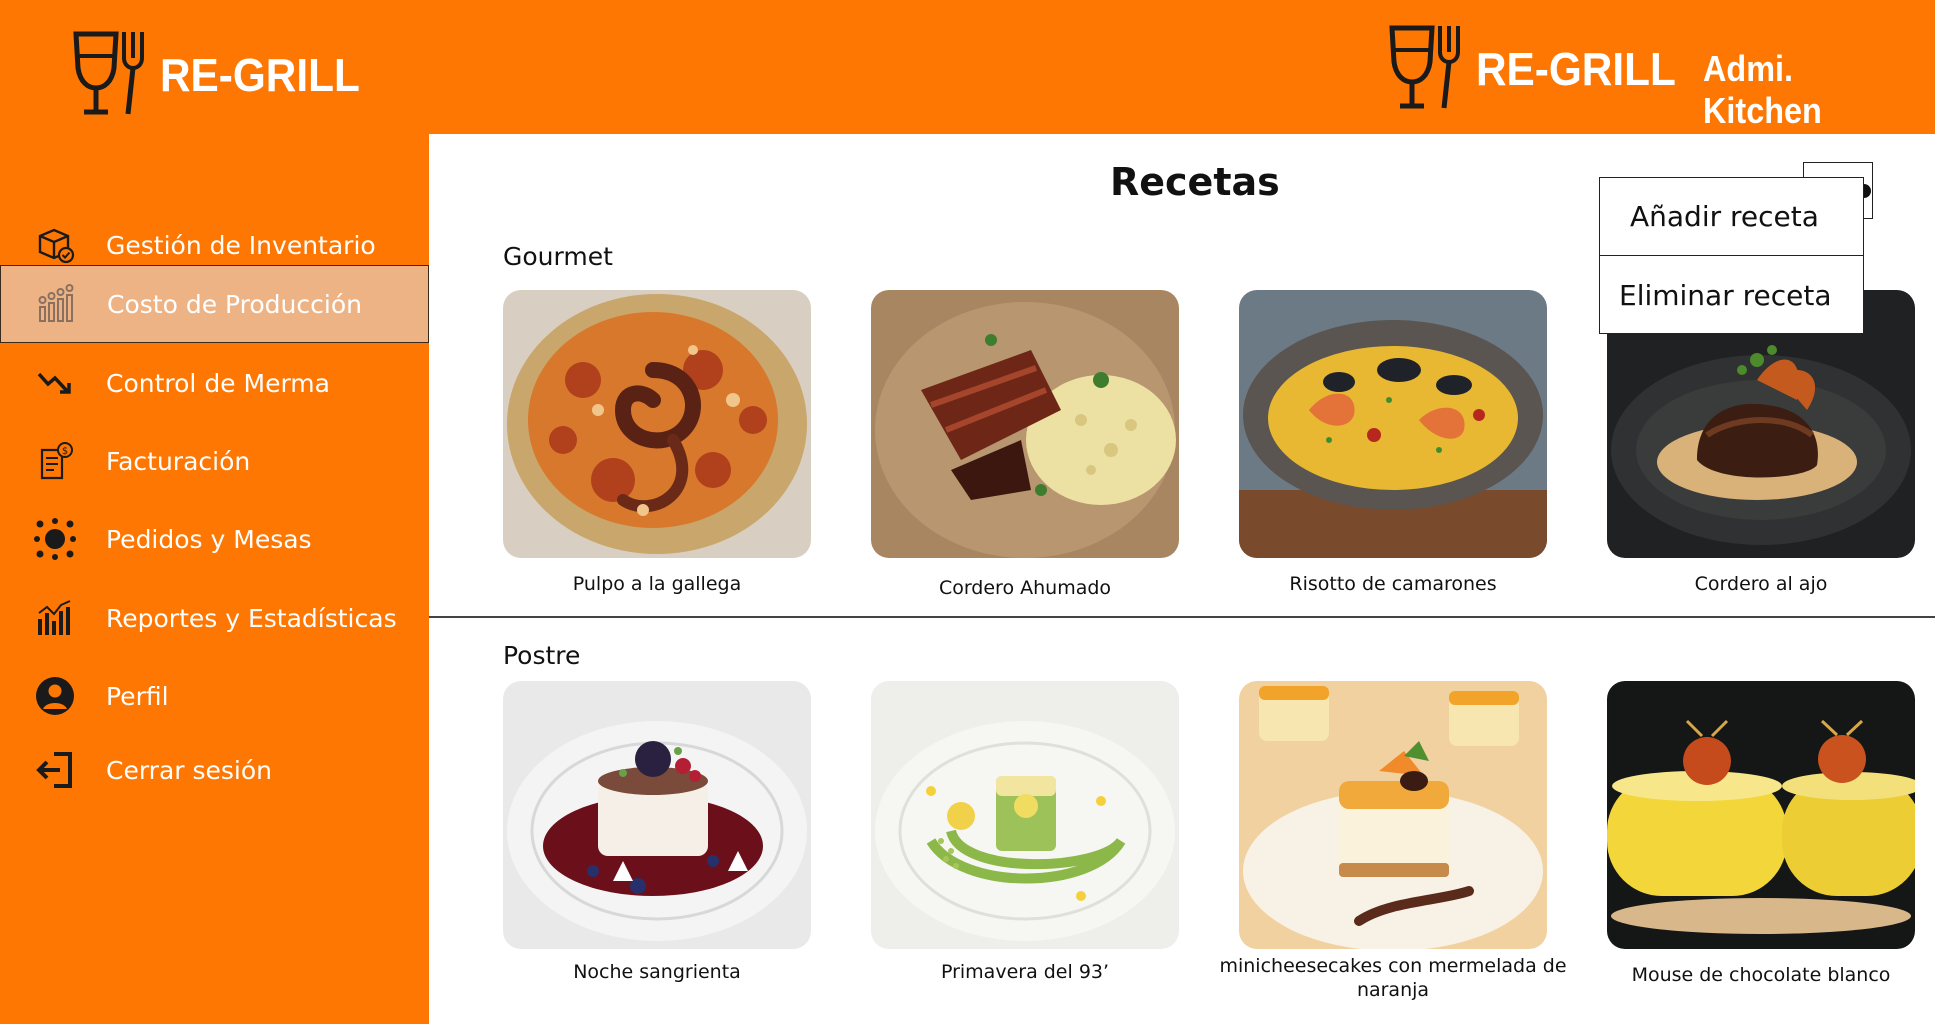 The image size is (1935, 1024). I want to click on recipe-name: Primavera del 93’, so click(1025, 972).